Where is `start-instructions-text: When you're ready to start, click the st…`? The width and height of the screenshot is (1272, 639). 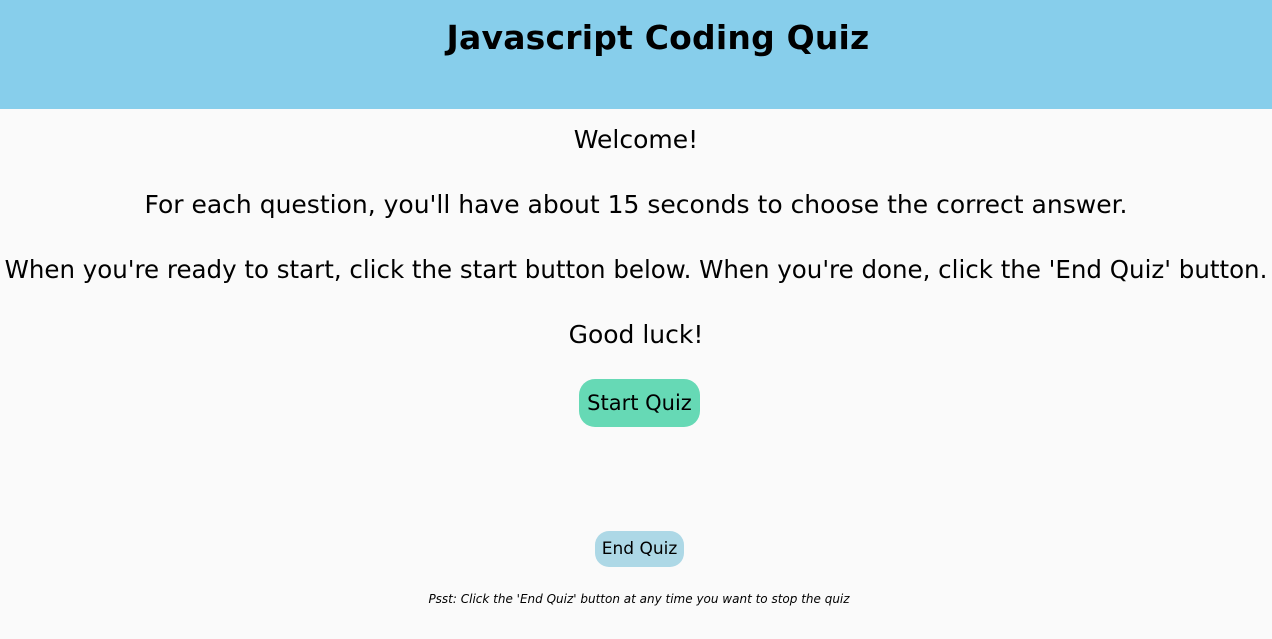 start-instructions-text: When you're ready to start, click the st… is located at coordinates (636, 269).